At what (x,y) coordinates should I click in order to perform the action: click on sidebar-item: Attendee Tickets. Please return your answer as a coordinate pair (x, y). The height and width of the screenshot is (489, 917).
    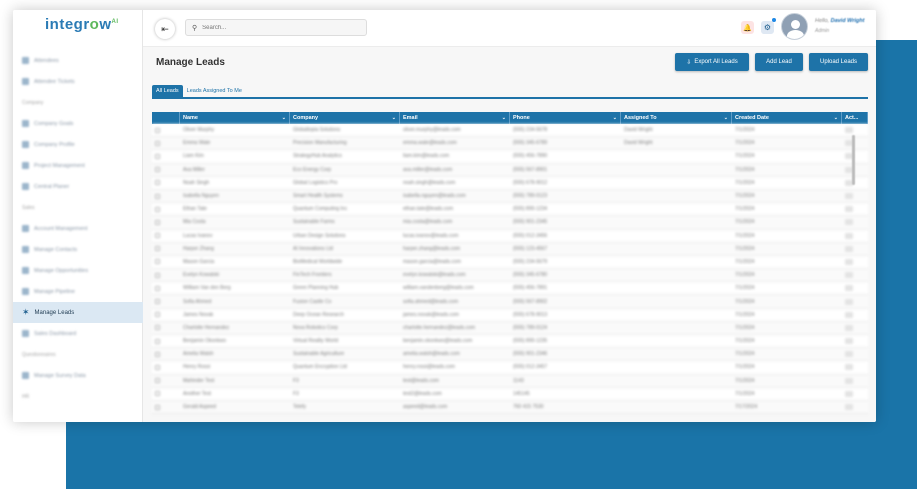
    Looking at the image, I should click on (78, 81).